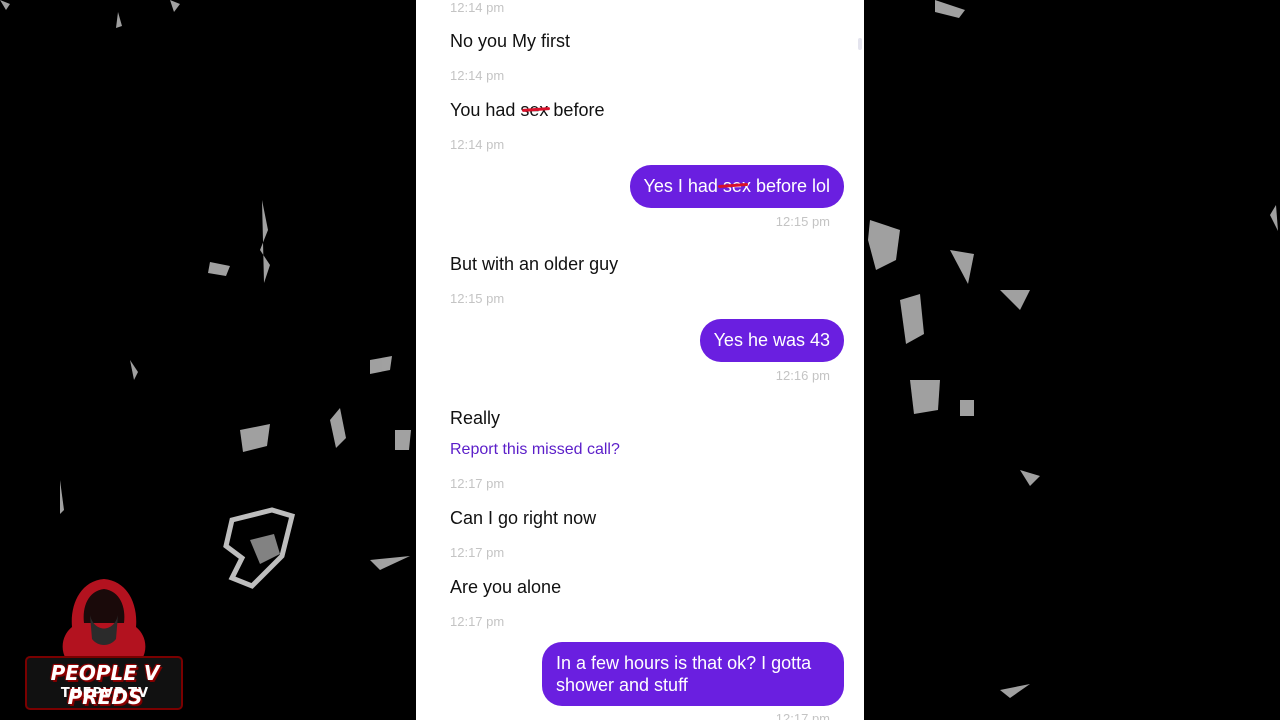 This screenshot has height=720, width=1280. I want to click on incoming-message: Are you alone, so click(506, 587).